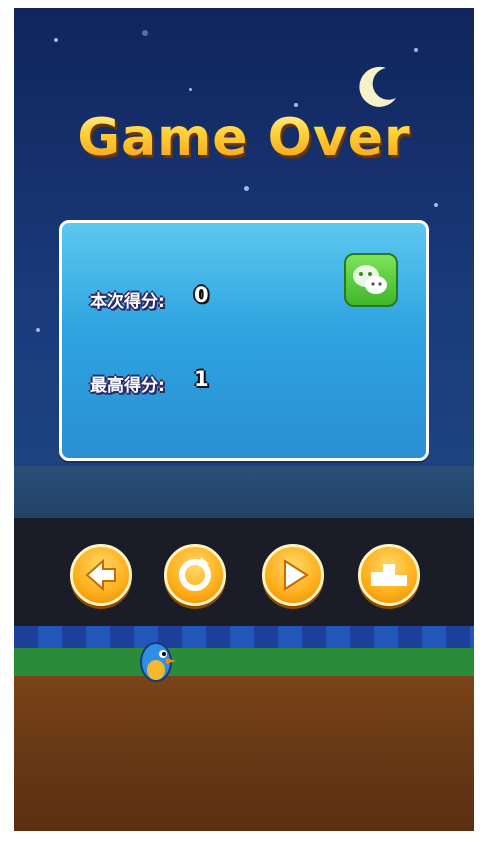 The image size is (488, 845). I want to click on wechat-share-button, so click(371, 280).